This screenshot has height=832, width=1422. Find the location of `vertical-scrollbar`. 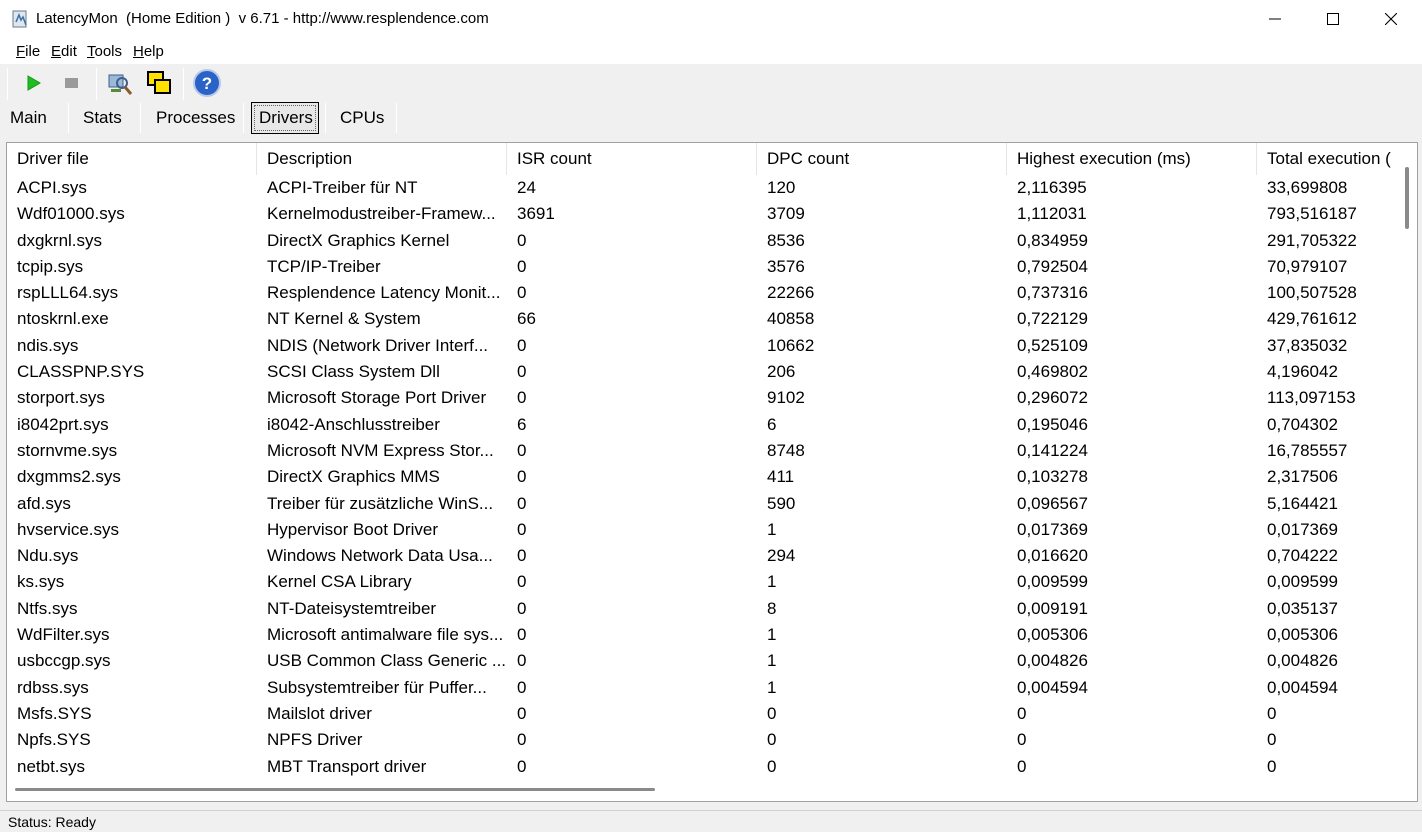

vertical-scrollbar is located at coordinates (1409, 461).